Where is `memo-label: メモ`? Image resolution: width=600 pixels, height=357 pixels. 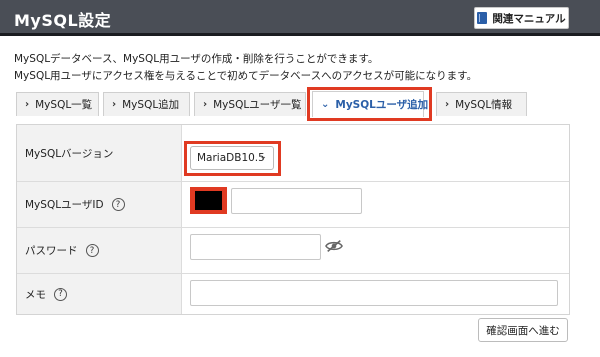
memo-label: メモ is located at coordinates (35, 294).